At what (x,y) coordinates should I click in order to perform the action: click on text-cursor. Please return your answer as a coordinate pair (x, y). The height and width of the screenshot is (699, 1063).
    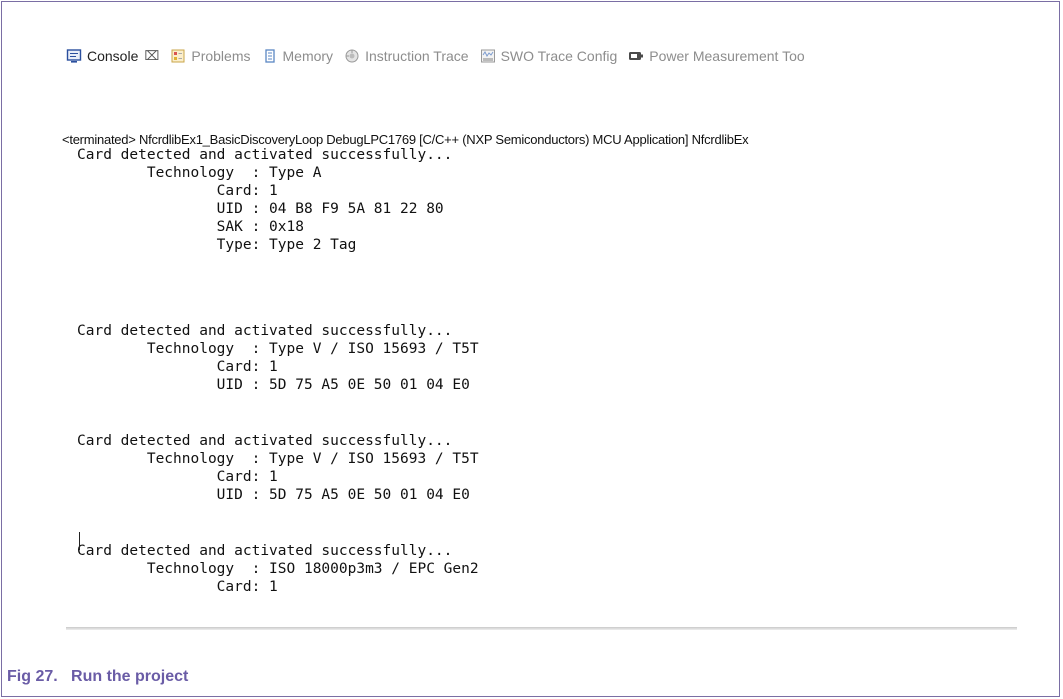
    Looking at the image, I should click on (79, 541).